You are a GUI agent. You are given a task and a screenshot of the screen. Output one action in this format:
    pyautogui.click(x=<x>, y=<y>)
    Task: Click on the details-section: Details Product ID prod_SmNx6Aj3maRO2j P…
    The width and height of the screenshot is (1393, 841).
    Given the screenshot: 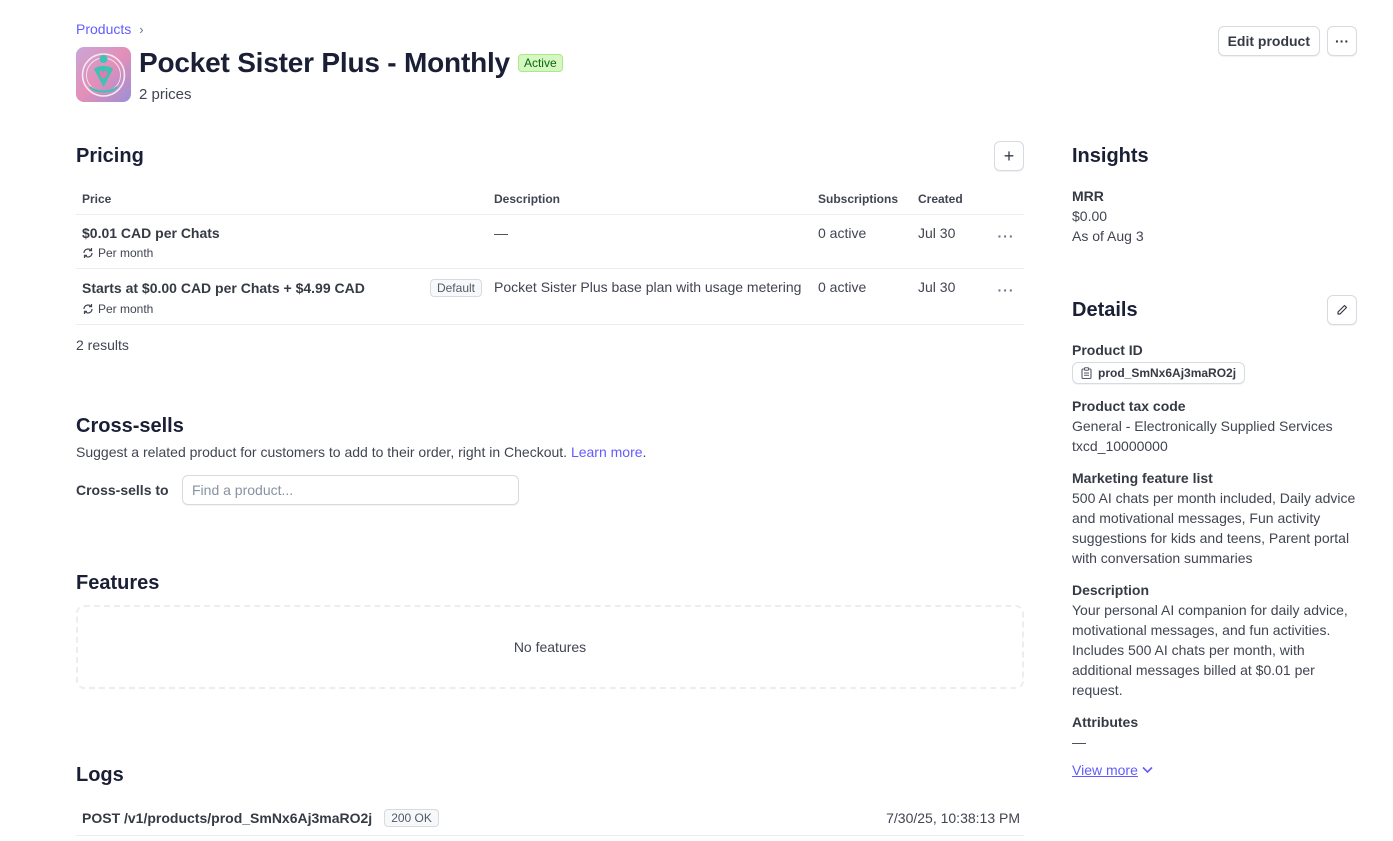 What is the action you would take?
    pyautogui.click(x=1214, y=535)
    